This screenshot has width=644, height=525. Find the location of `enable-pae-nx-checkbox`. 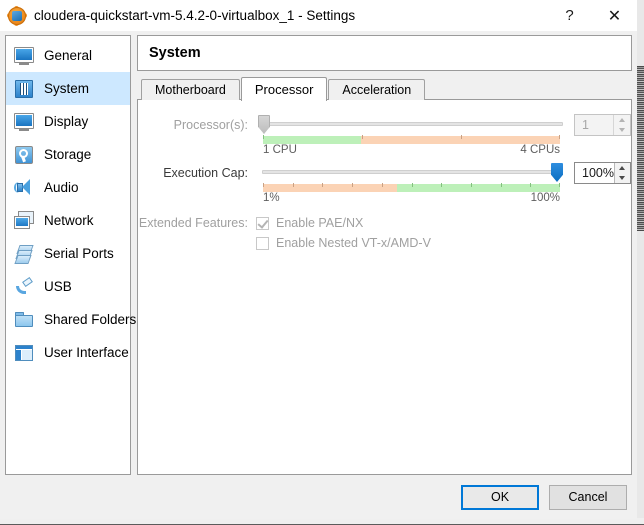

enable-pae-nx-checkbox is located at coordinates (262, 223).